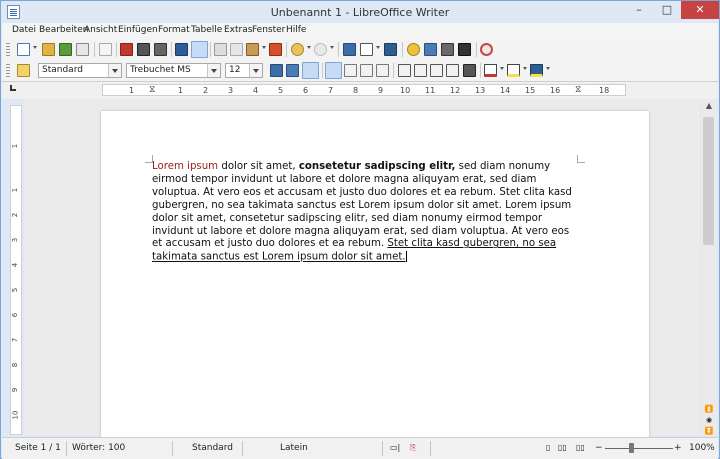 The width and height of the screenshot is (720, 459). I want to click on data-sources-icon, so click(447, 49).